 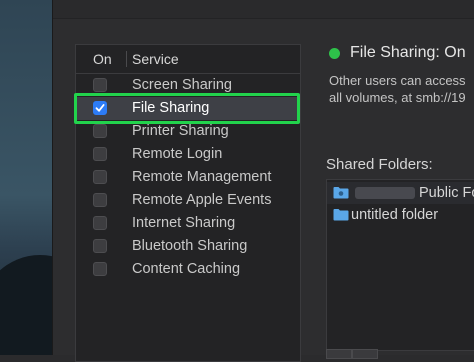 What do you see at coordinates (184, 223) in the screenshot?
I see `service-label: Internet Sharing` at bounding box center [184, 223].